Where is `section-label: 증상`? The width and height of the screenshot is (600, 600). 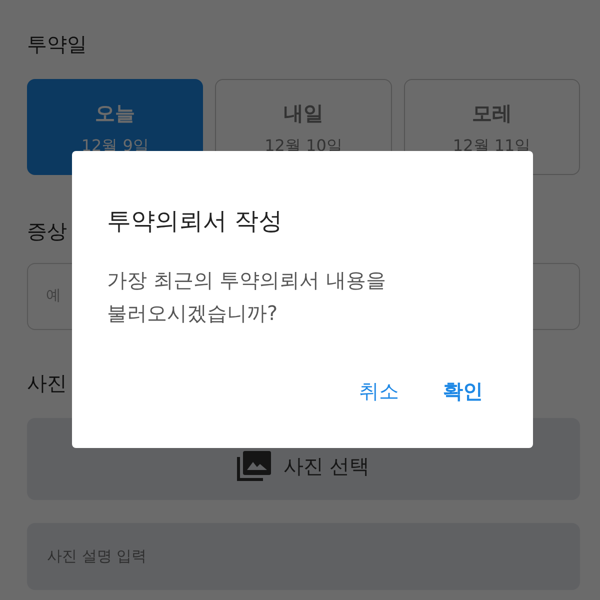 section-label: 증상 is located at coordinates (47, 231).